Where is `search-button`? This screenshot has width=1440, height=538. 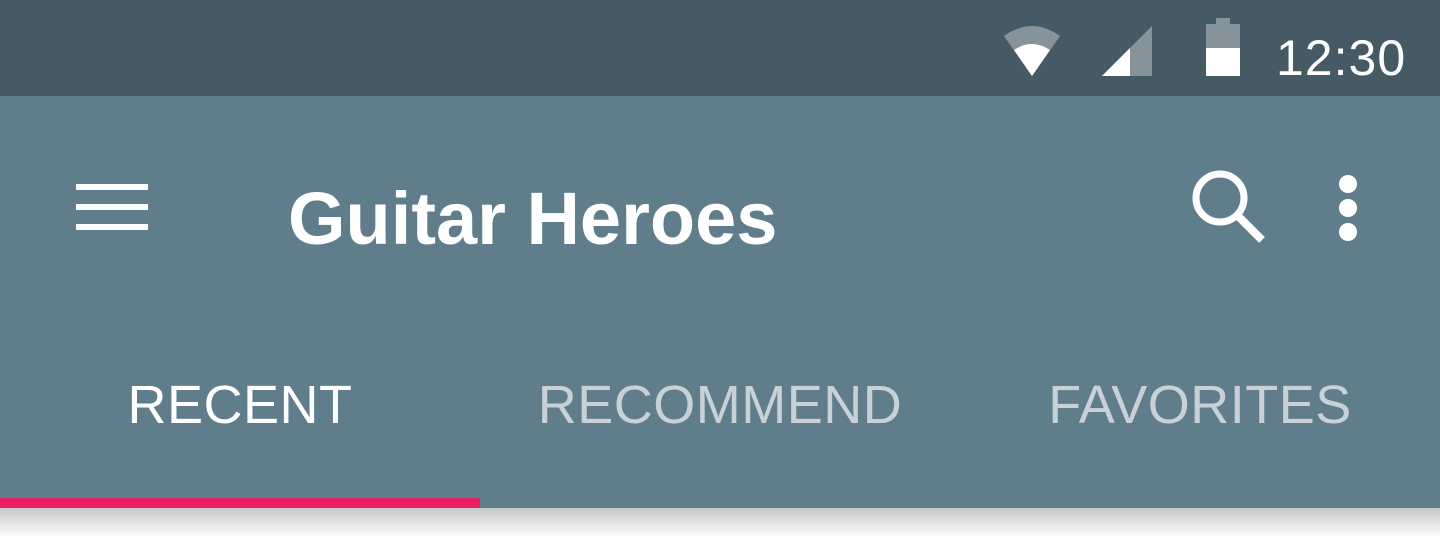 search-button is located at coordinates (1229, 207).